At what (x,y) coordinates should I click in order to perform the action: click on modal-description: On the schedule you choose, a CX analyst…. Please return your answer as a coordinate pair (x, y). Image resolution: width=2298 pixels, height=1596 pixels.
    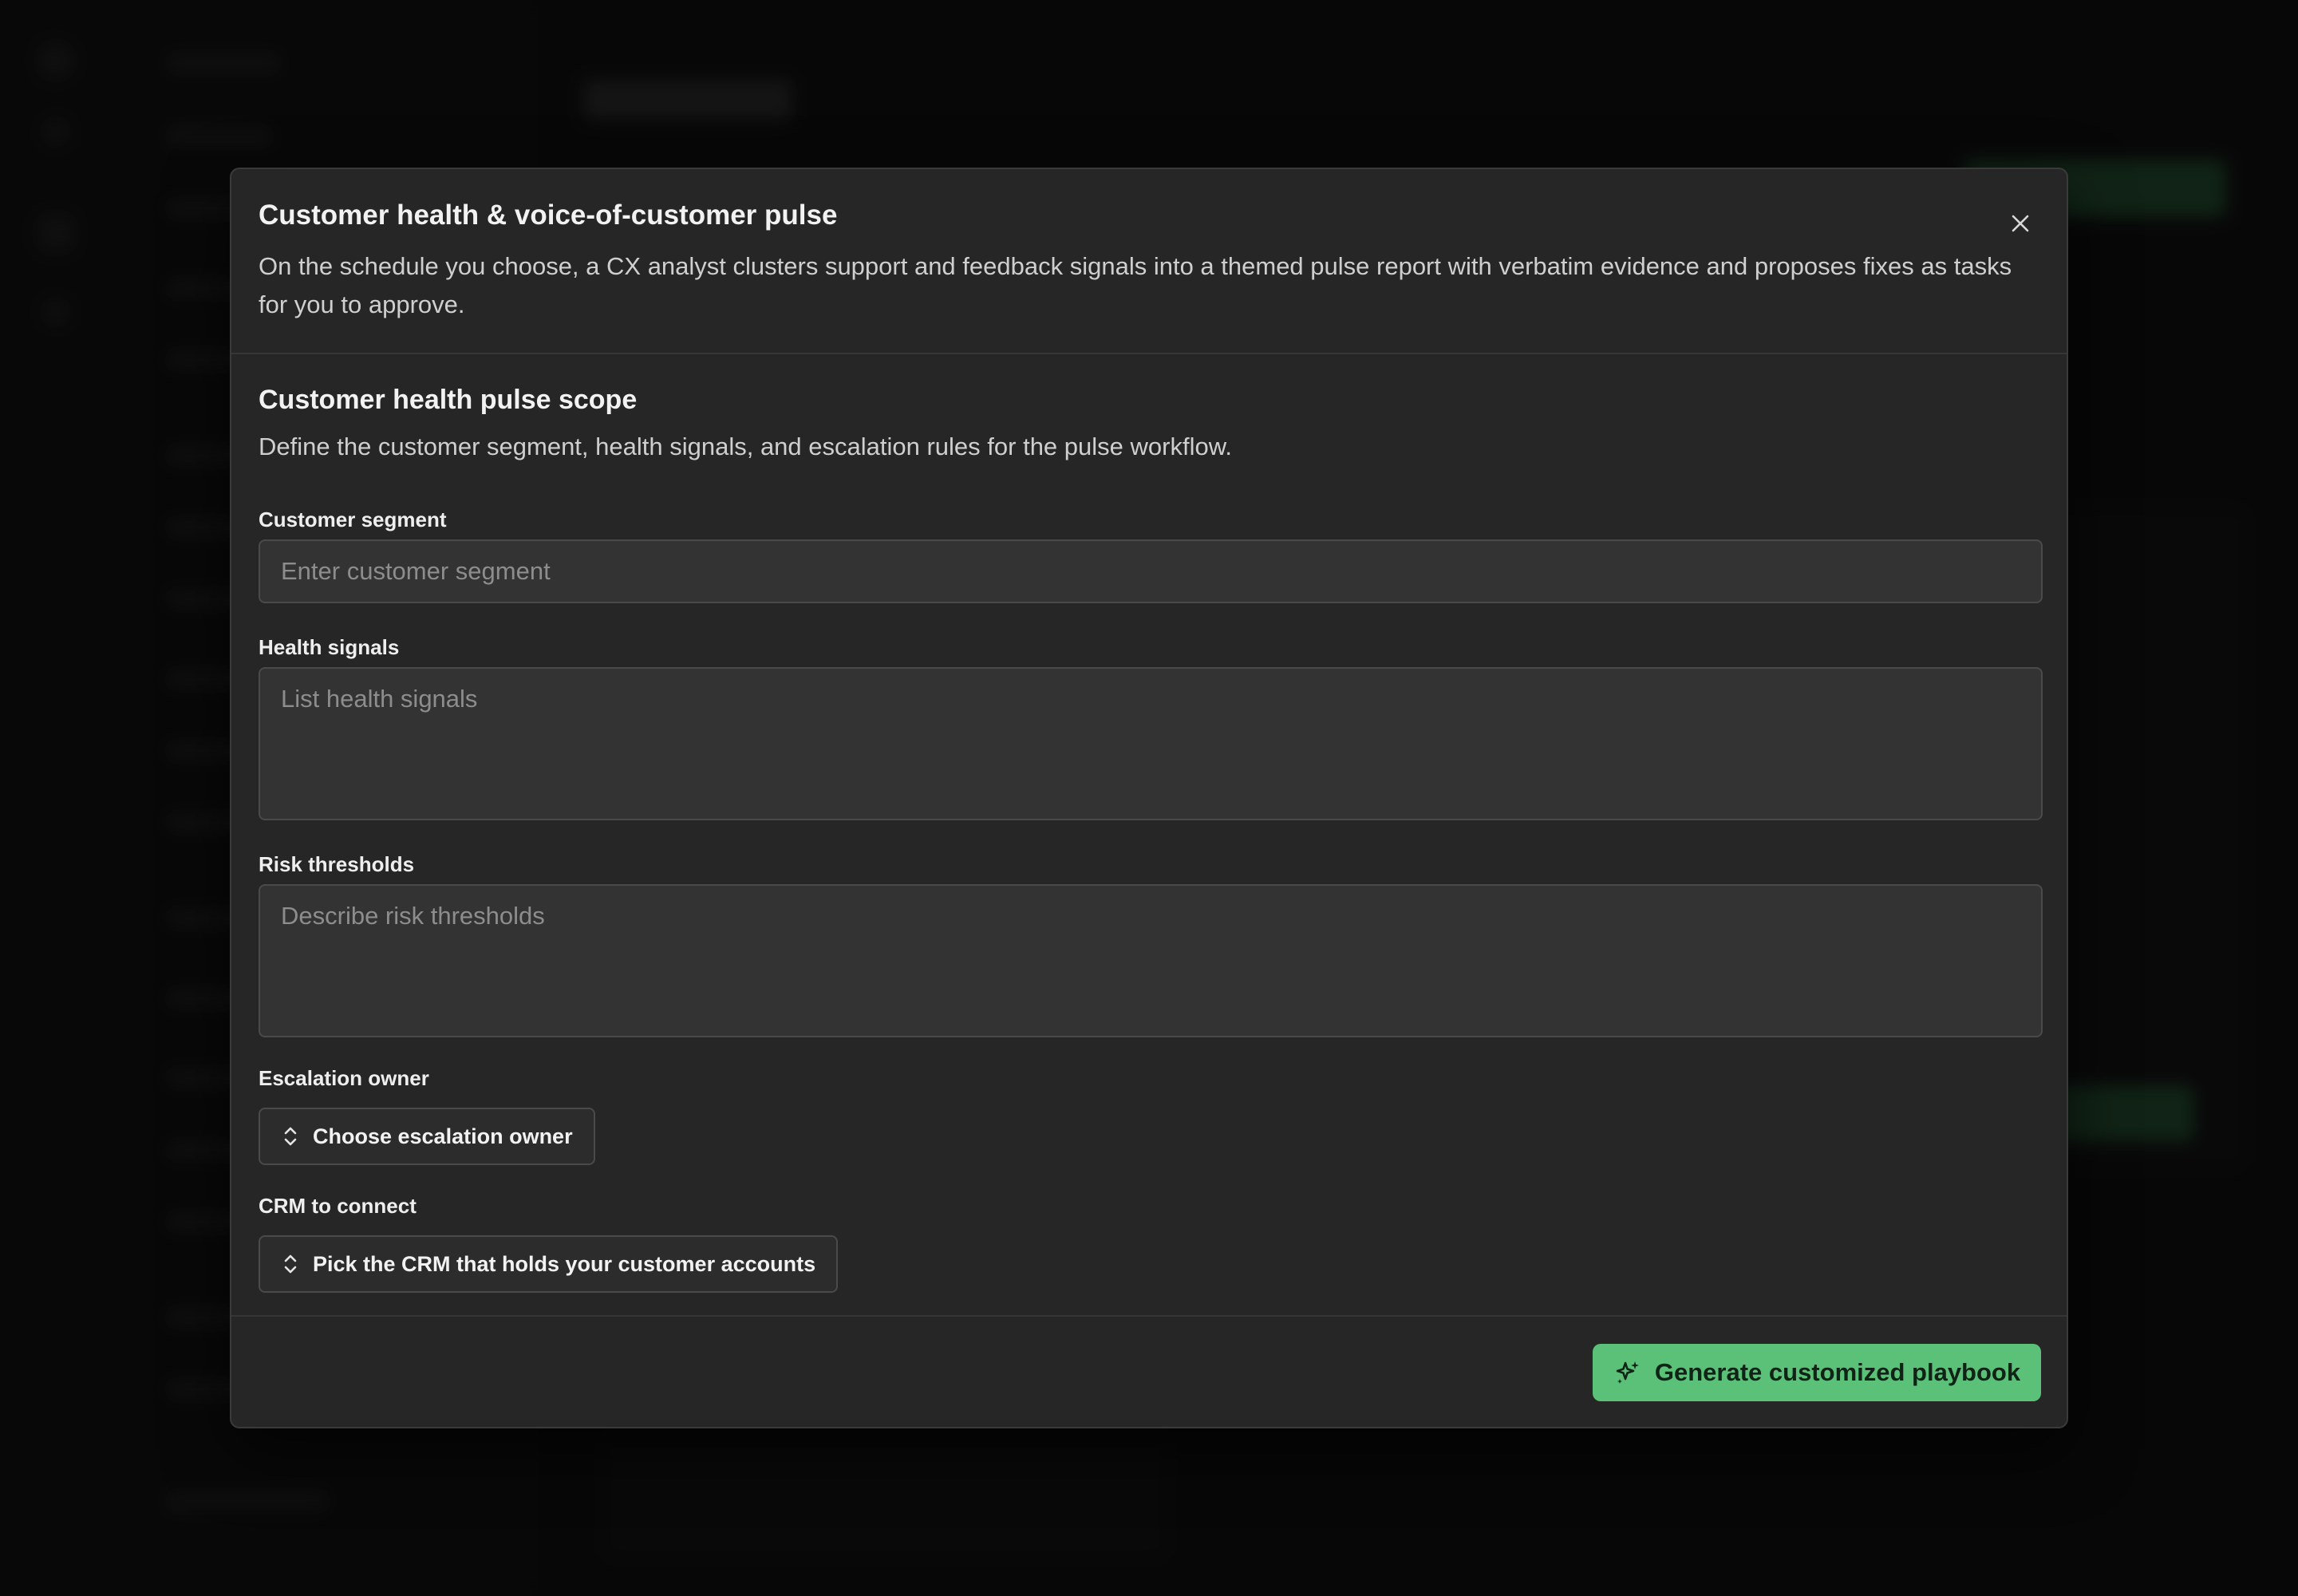
    Looking at the image, I should click on (1136, 285).